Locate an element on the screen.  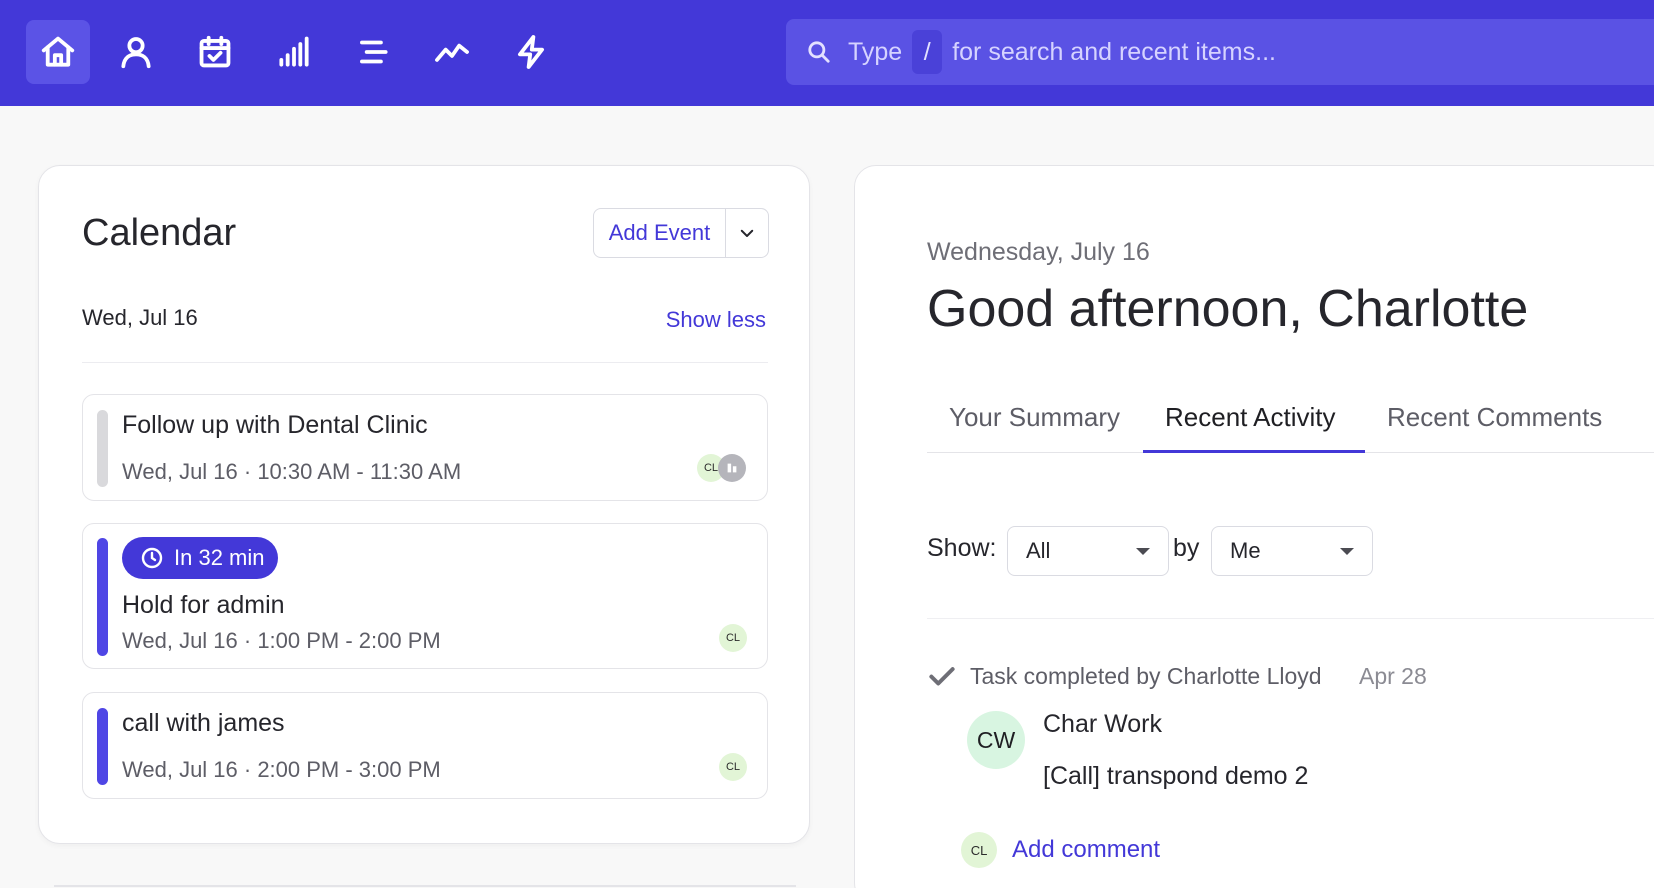
activity-subject: [Call] transpond demo 2 is located at coordinates (1175, 776).